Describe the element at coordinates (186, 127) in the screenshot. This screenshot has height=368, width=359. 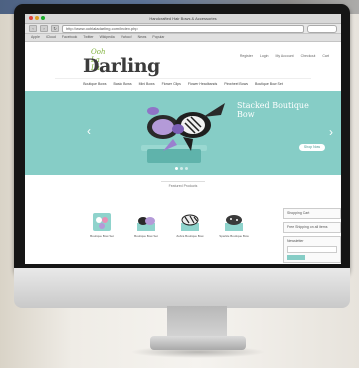
I see `stacked-bow-image` at that location.